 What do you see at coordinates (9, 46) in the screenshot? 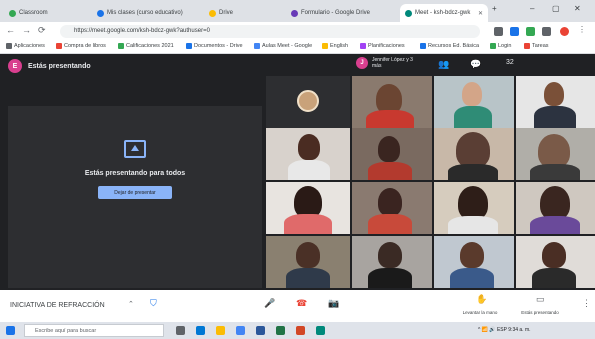
I see `apps-icon` at bounding box center [9, 46].